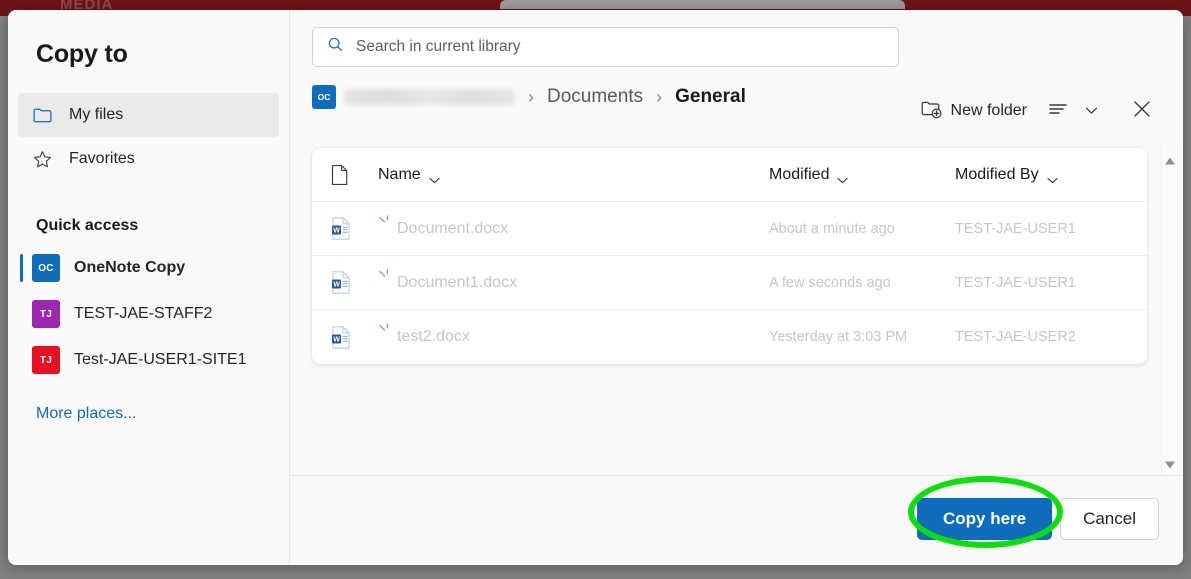 The width and height of the screenshot is (1191, 579). Describe the element at coordinates (1015, 337) in the screenshot. I see `file-modified-by: TEST-JAE-USER2` at that location.